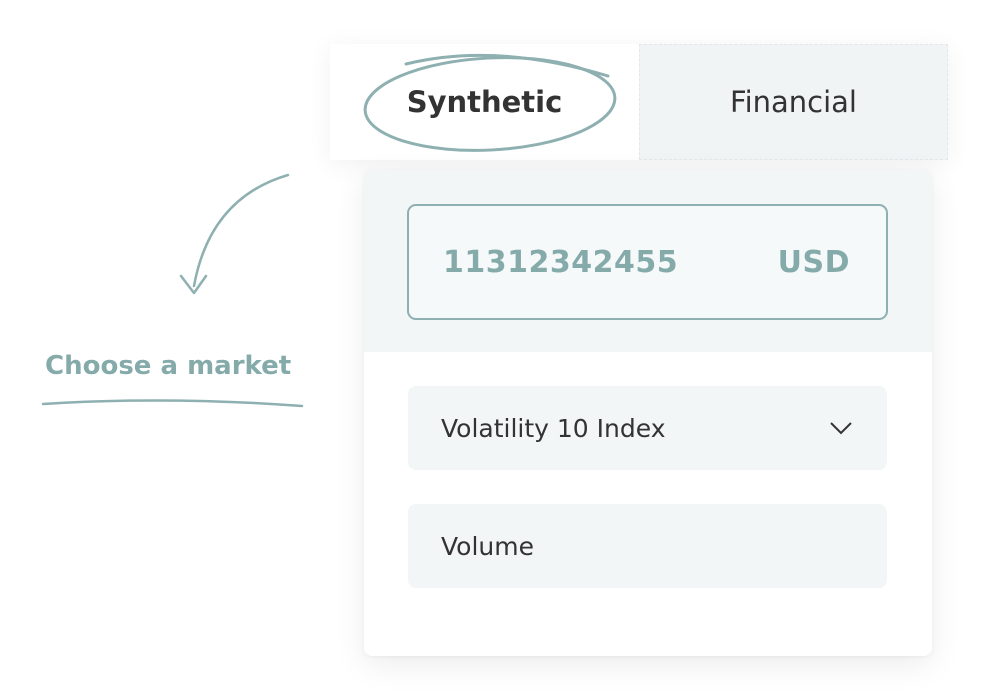  I want to click on chevron-down-icon, so click(841, 428).